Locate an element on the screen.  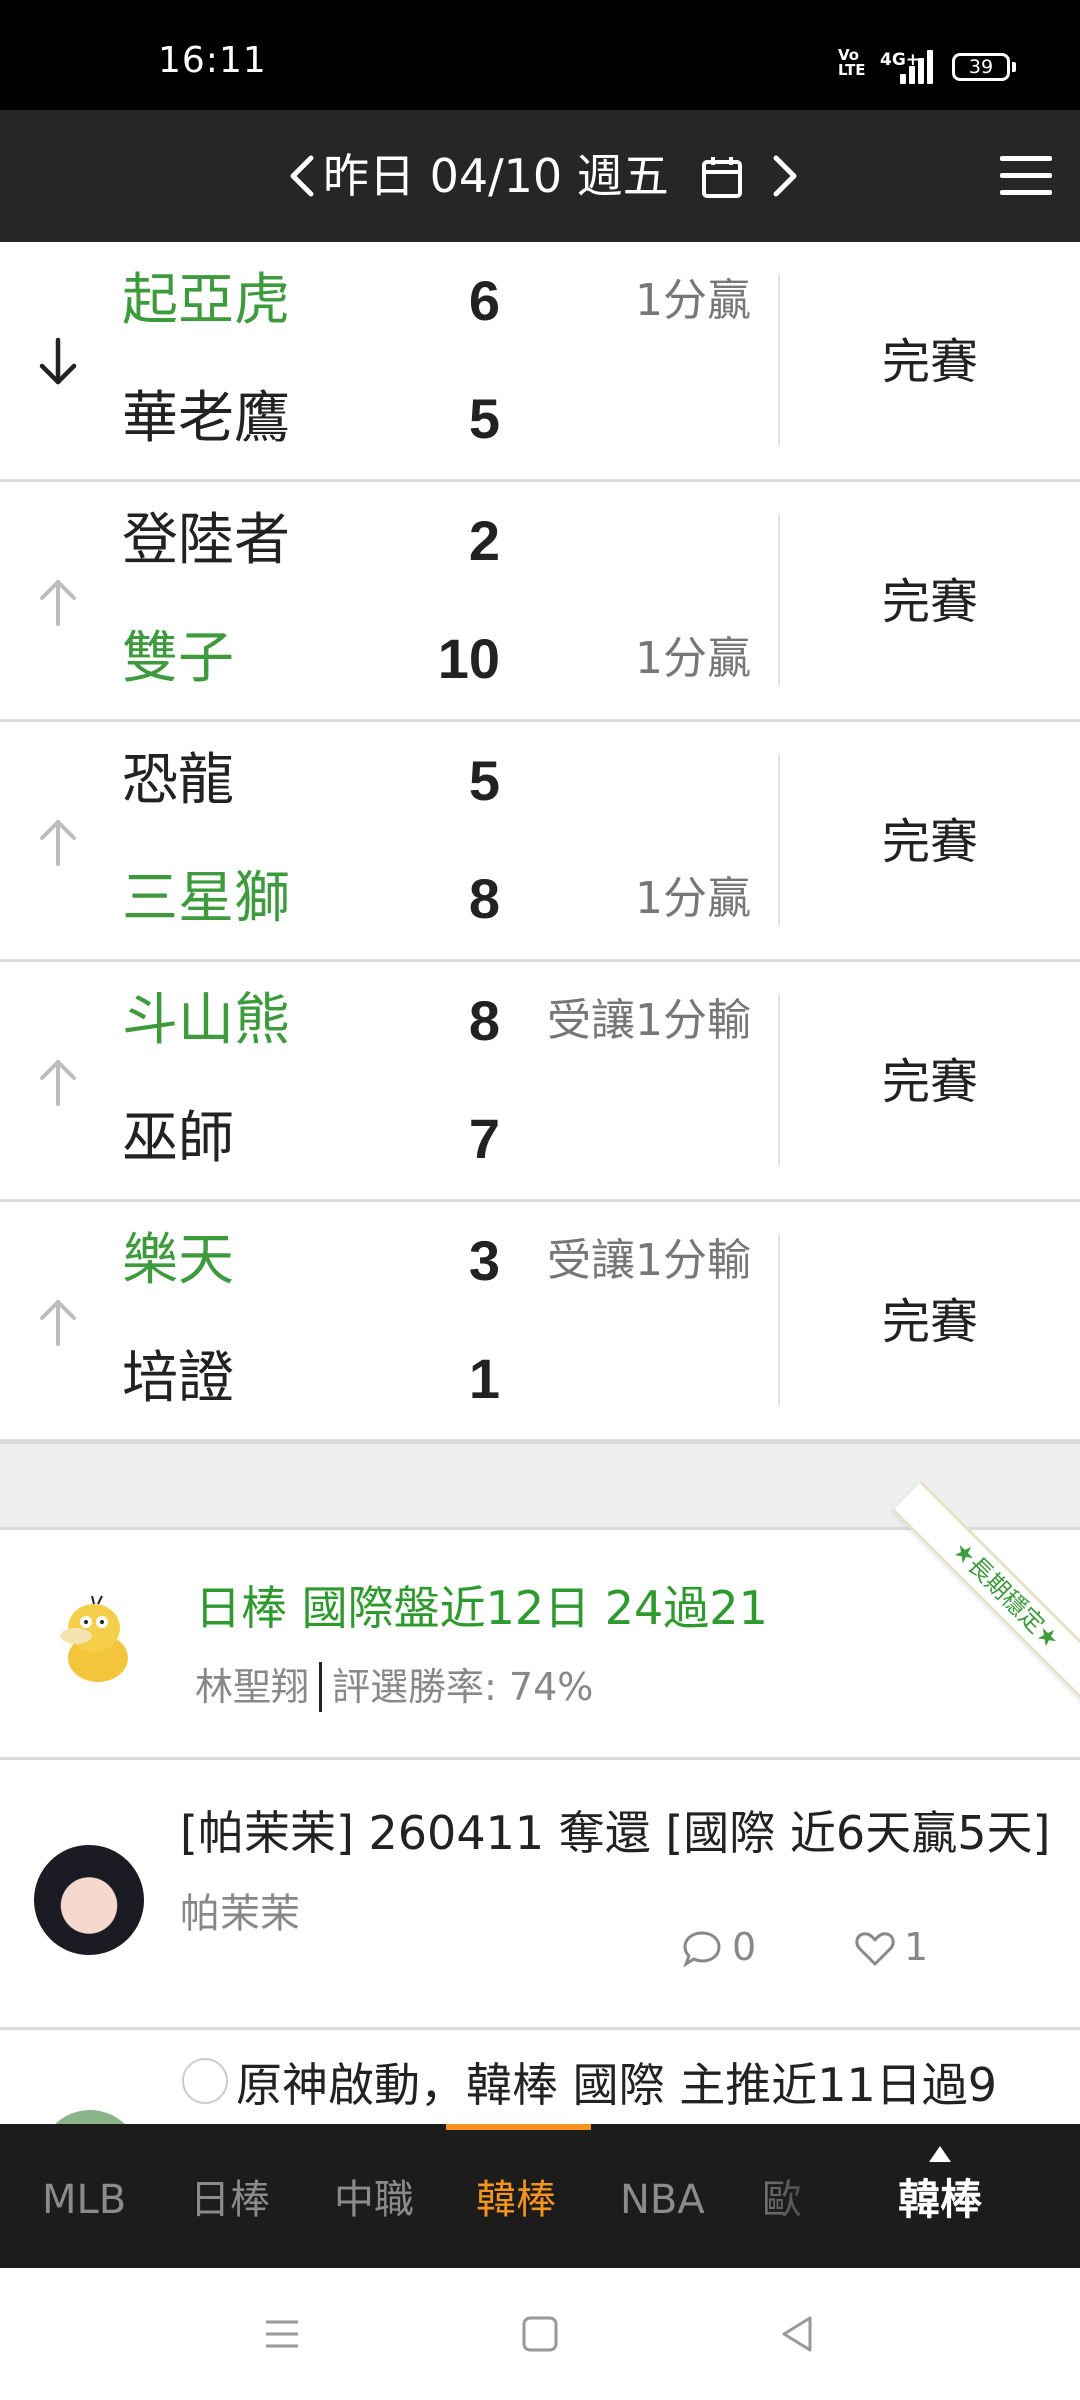
sport-tab-bar: MLB 日棒 中職 韓棒 NBA 歐 韓棒 is located at coordinates (540, 2196).